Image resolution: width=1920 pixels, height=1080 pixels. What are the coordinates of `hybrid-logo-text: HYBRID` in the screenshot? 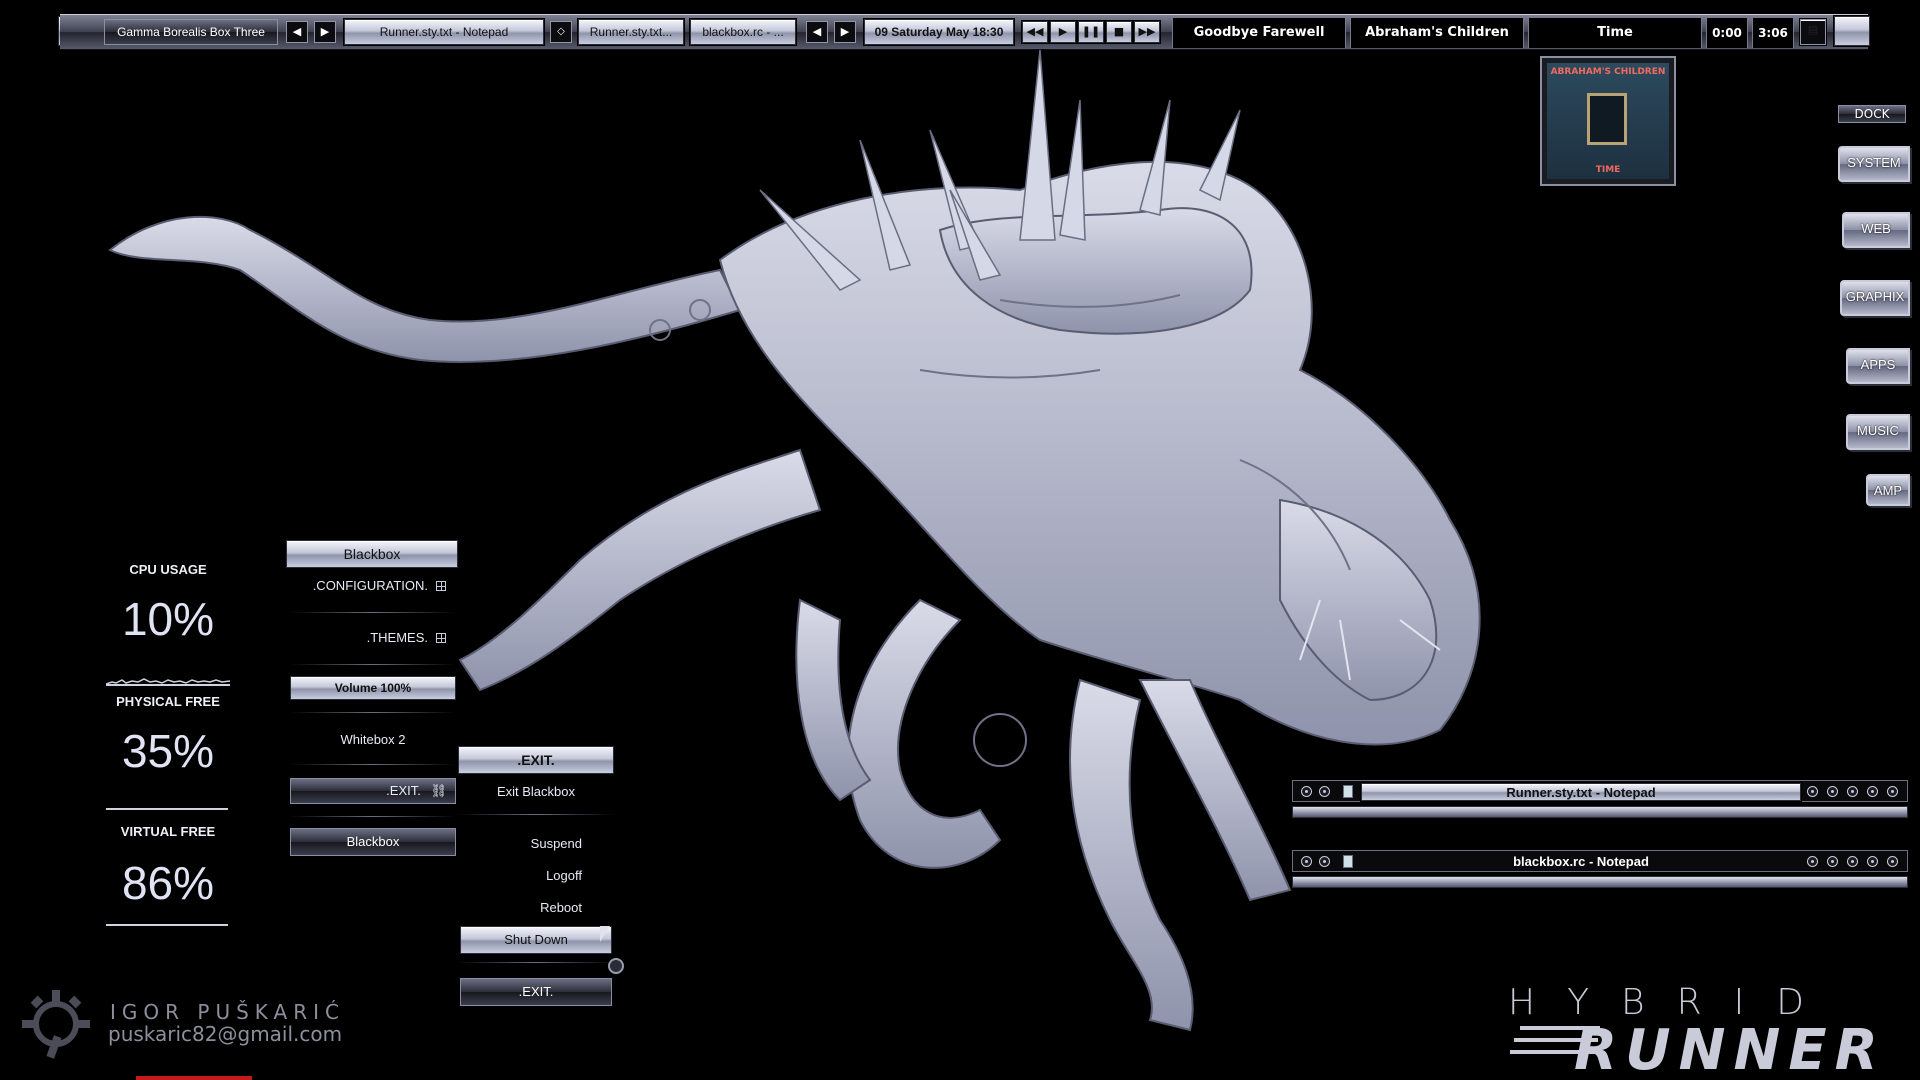 It's located at (1672, 1002).